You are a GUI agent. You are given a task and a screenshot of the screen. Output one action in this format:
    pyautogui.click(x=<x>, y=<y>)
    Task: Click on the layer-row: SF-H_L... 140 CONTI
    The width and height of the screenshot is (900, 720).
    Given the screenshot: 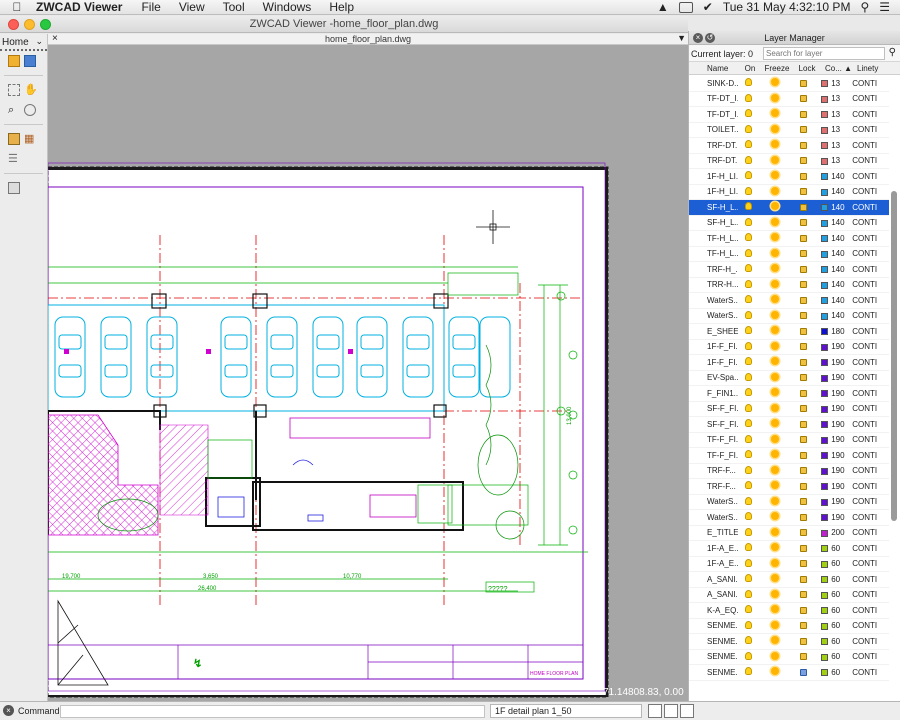 What is the action you would take?
    pyautogui.click(x=789, y=208)
    